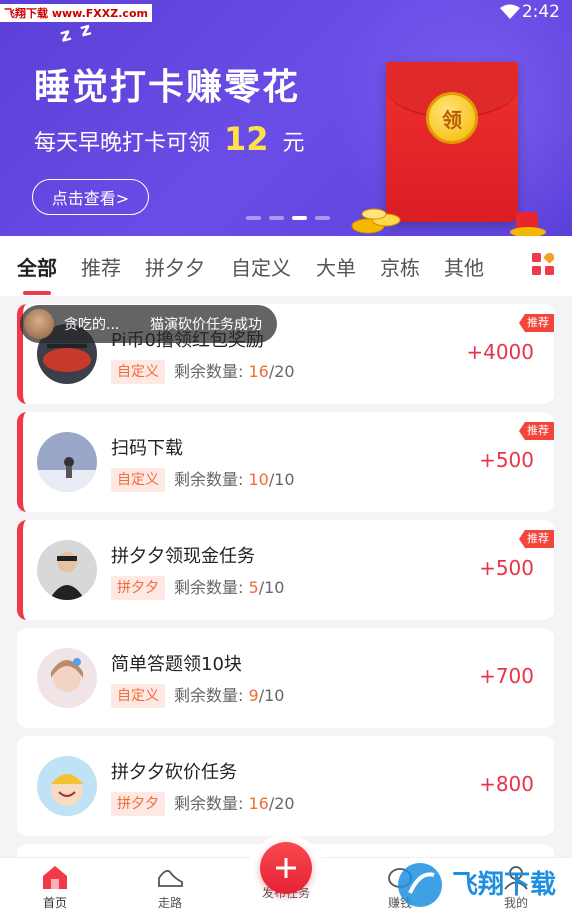 The image size is (572, 915). Describe the element at coordinates (376, 221) in the screenshot. I see `coins-image` at that location.